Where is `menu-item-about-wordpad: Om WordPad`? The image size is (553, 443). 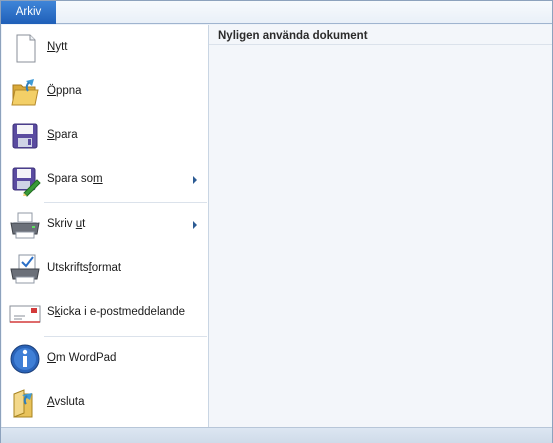
menu-item-about-wordpad: Om WordPad is located at coordinates (105, 359).